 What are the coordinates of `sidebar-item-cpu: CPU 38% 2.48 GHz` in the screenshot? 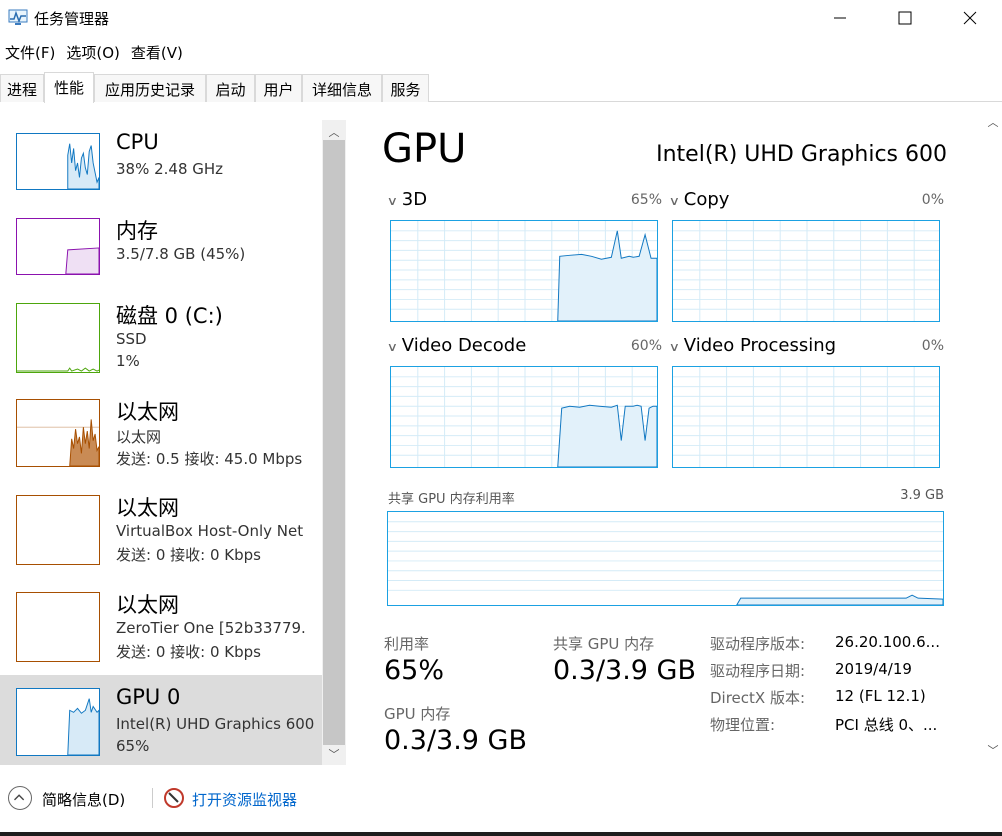 It's located at (161, 168).